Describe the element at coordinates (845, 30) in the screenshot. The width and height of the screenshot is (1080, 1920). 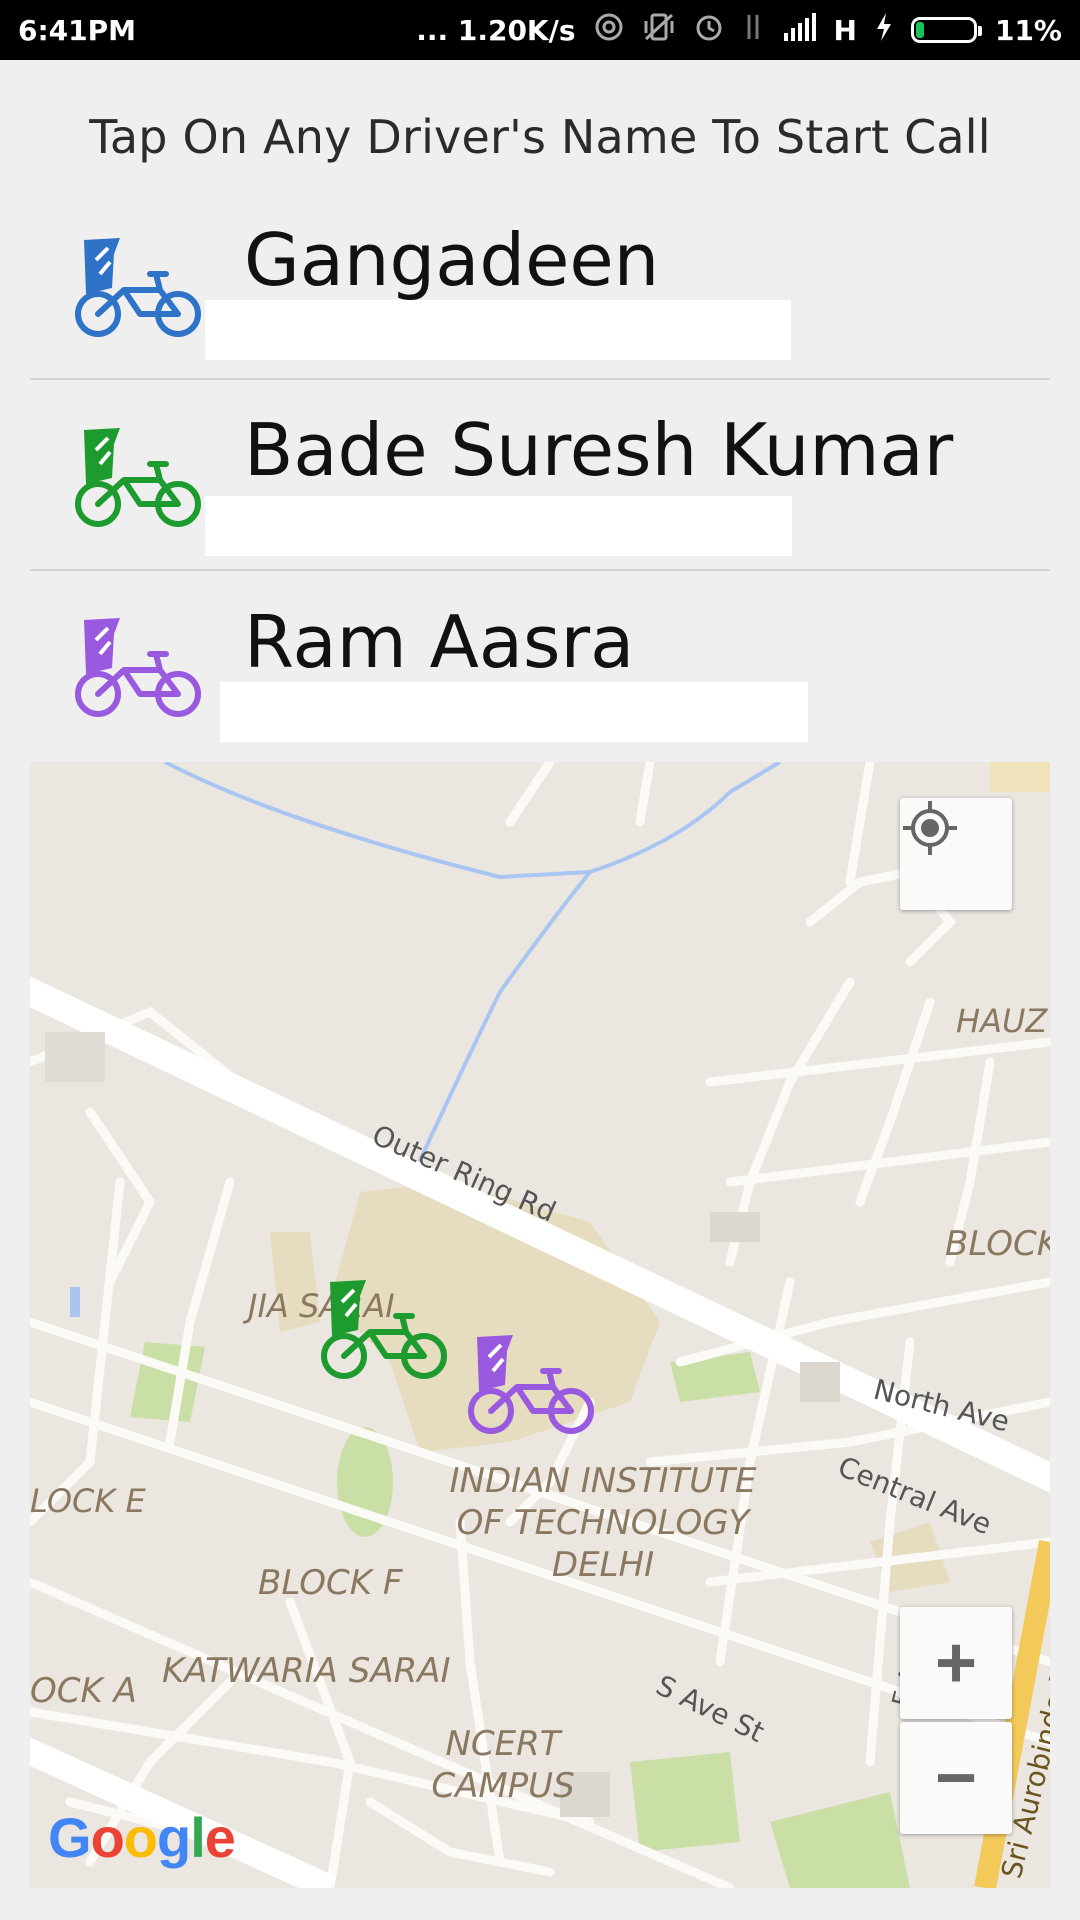
I see `network-type: H` at that location.